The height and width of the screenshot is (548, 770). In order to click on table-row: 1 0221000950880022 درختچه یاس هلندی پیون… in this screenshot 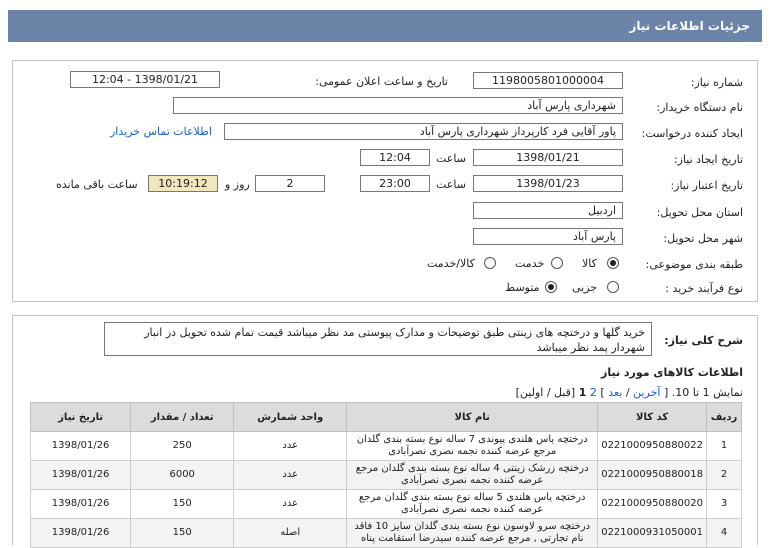, I will do `click(385, 446)`.